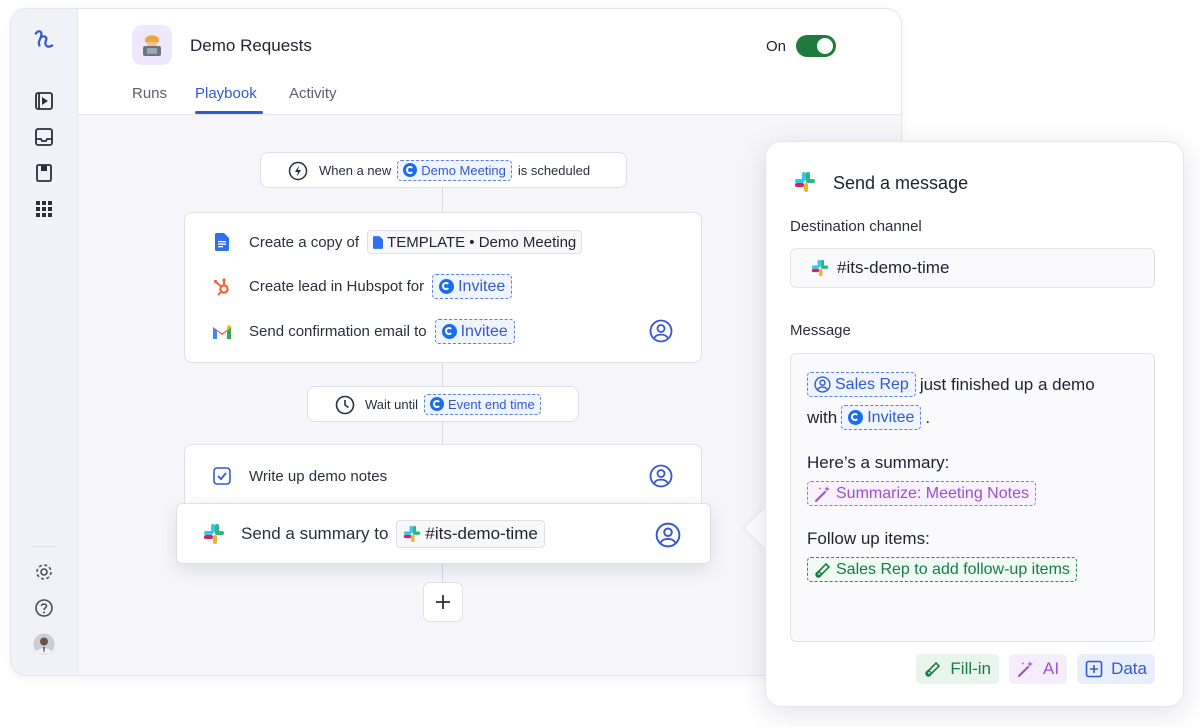 The height and width of the screenshot is (727, 1200). I want to click on step-write-notes: Write up demo notes, so click(299, 476).